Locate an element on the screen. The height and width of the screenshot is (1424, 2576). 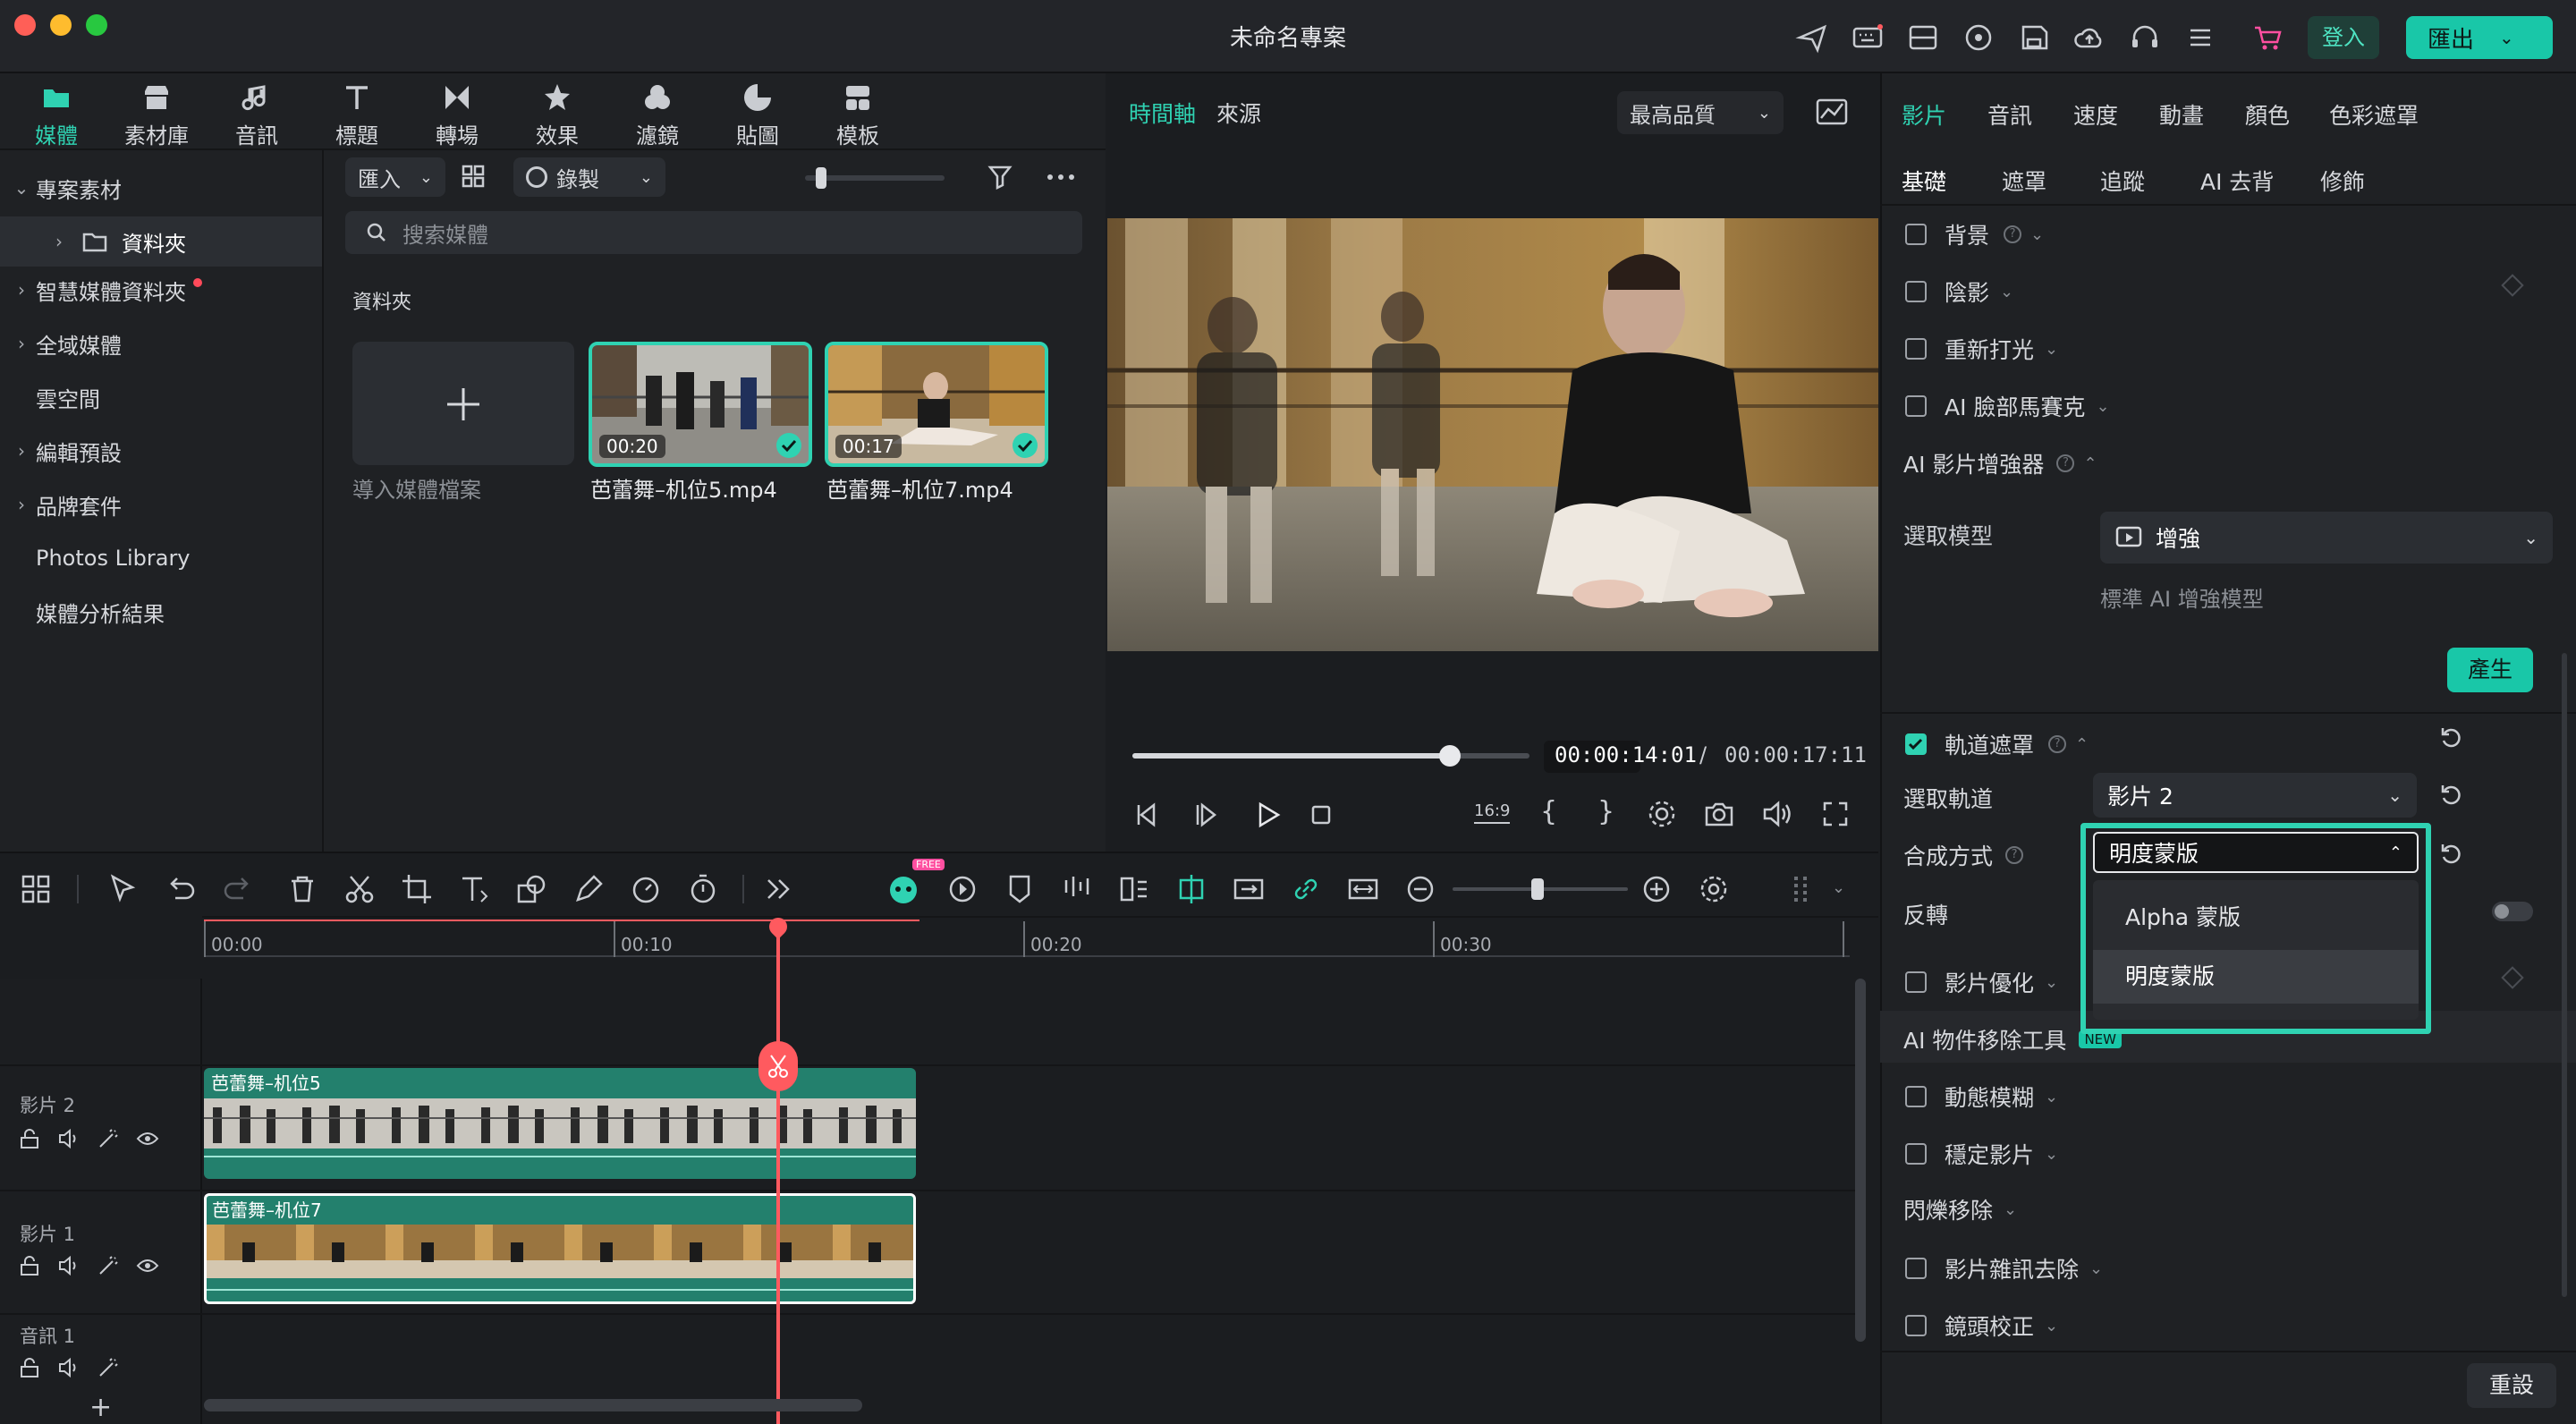
timer-icon is located at coordinates (703, 889).